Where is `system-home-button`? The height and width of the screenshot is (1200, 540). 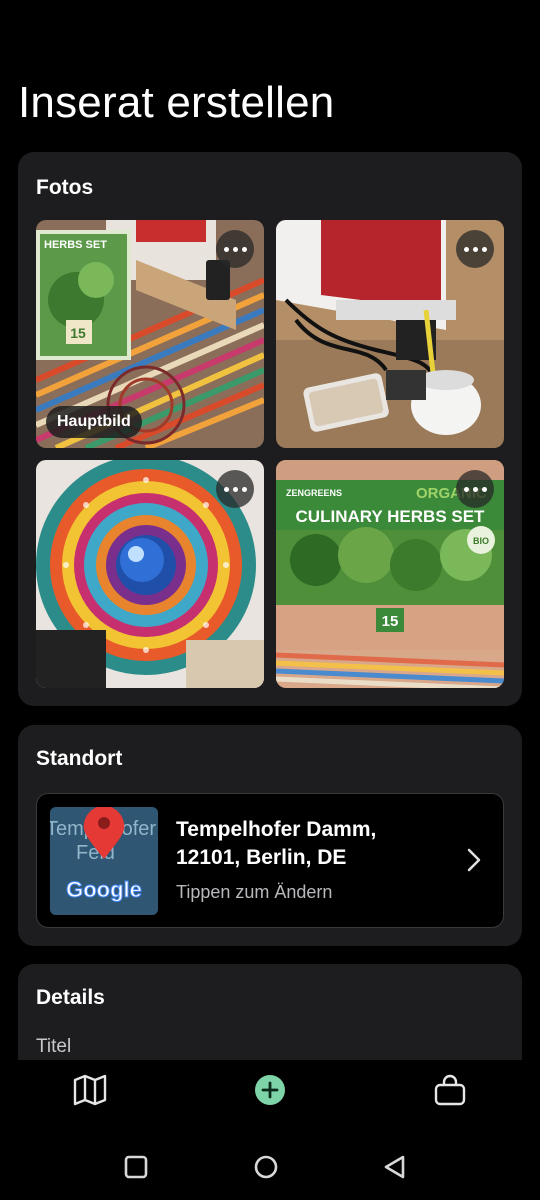
system-home-button is located at coordinates (266, 1167).